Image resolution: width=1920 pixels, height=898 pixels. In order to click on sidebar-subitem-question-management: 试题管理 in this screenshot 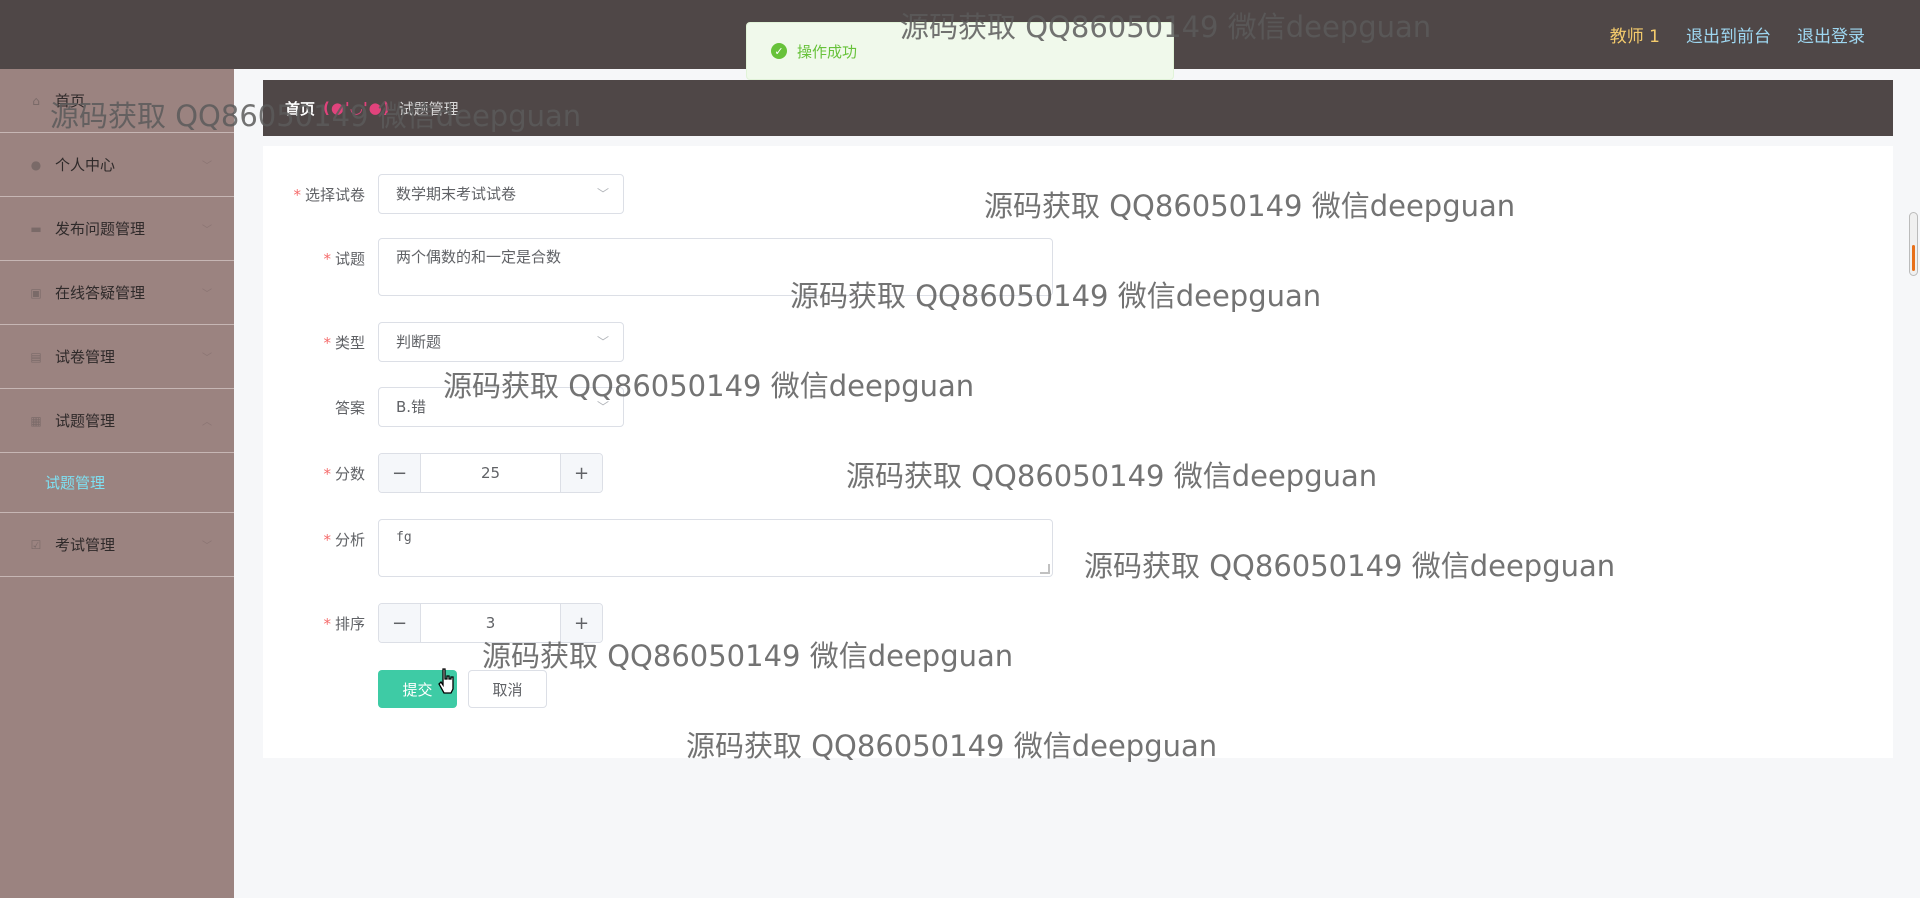, I will do `click(117, 483)`.